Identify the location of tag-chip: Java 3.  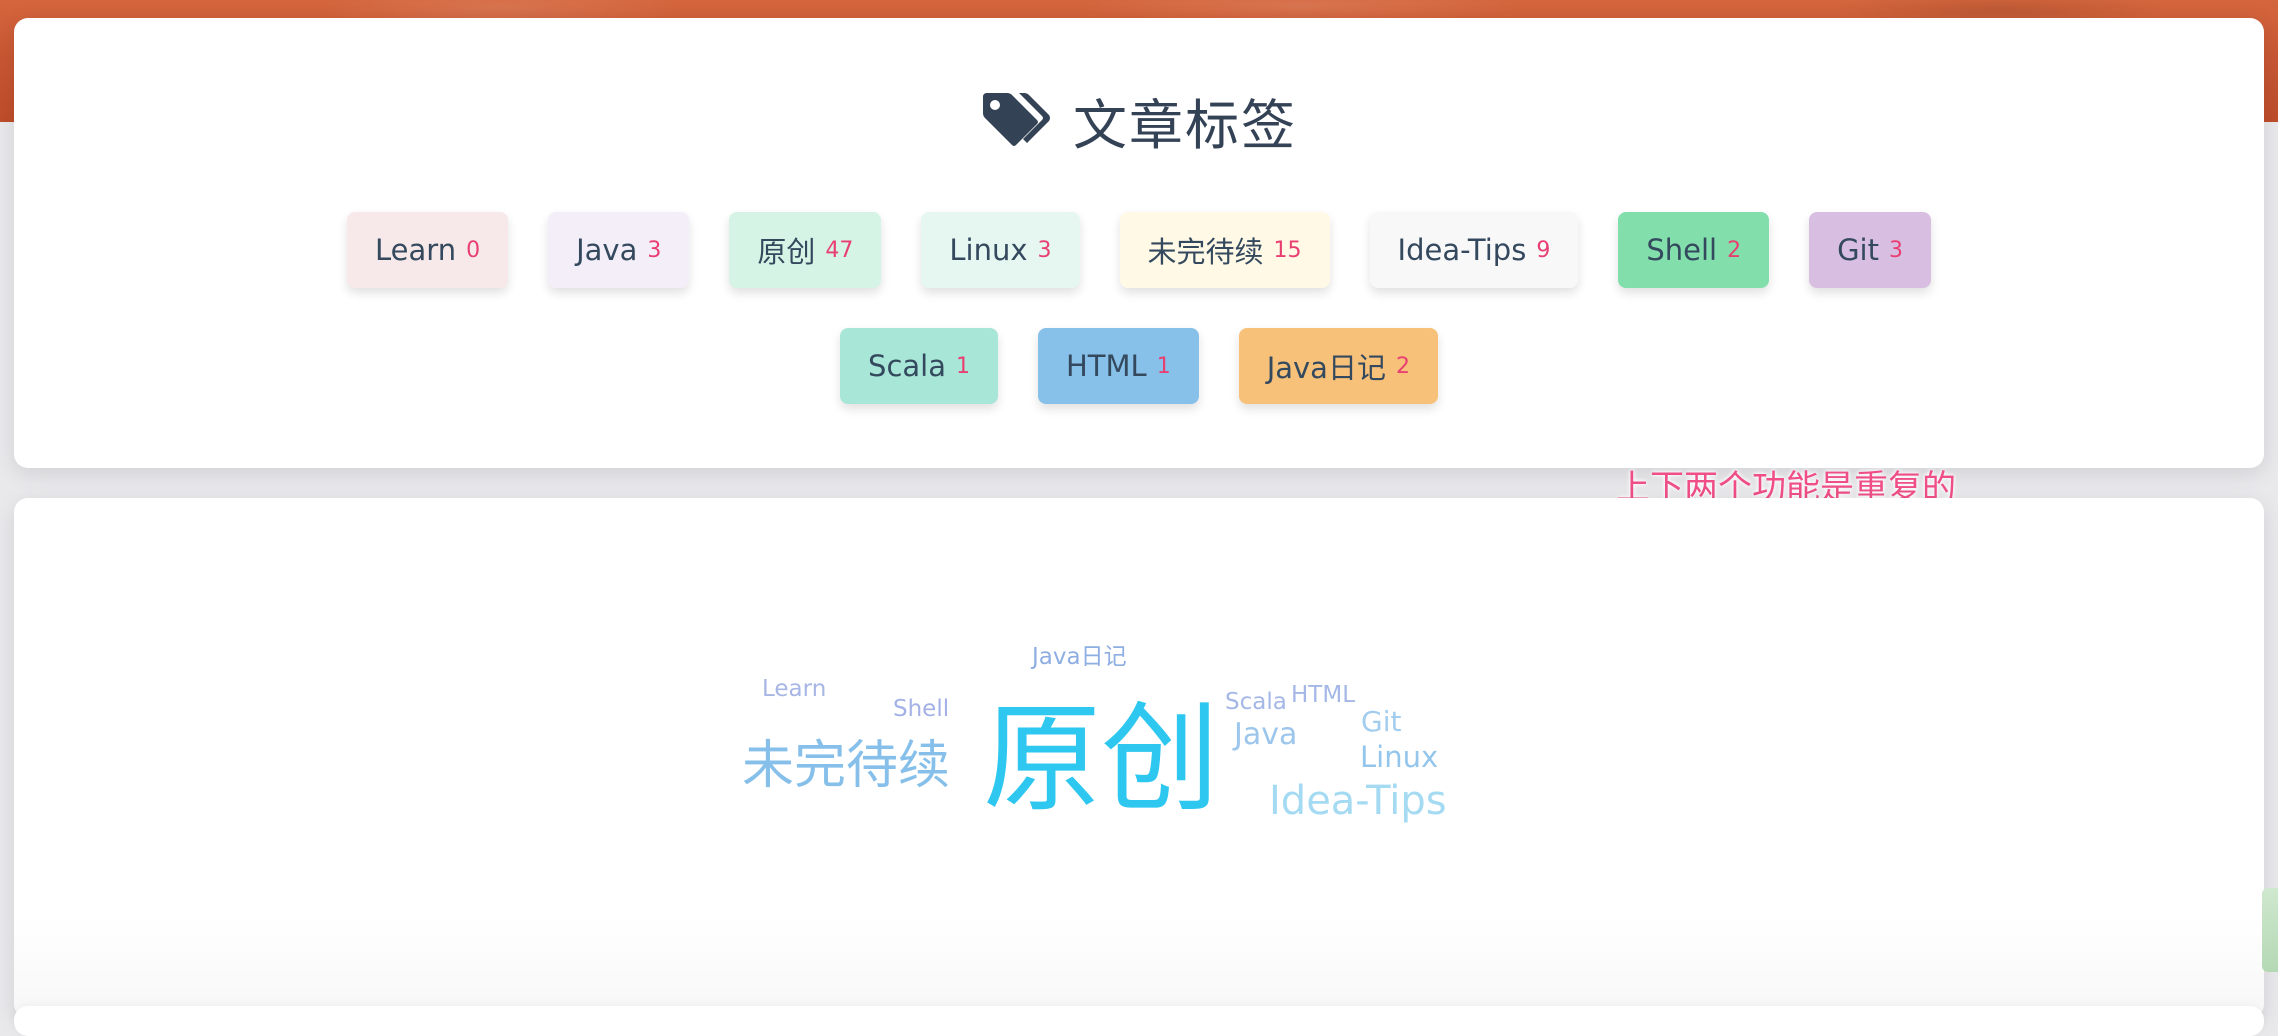
(619, 250).